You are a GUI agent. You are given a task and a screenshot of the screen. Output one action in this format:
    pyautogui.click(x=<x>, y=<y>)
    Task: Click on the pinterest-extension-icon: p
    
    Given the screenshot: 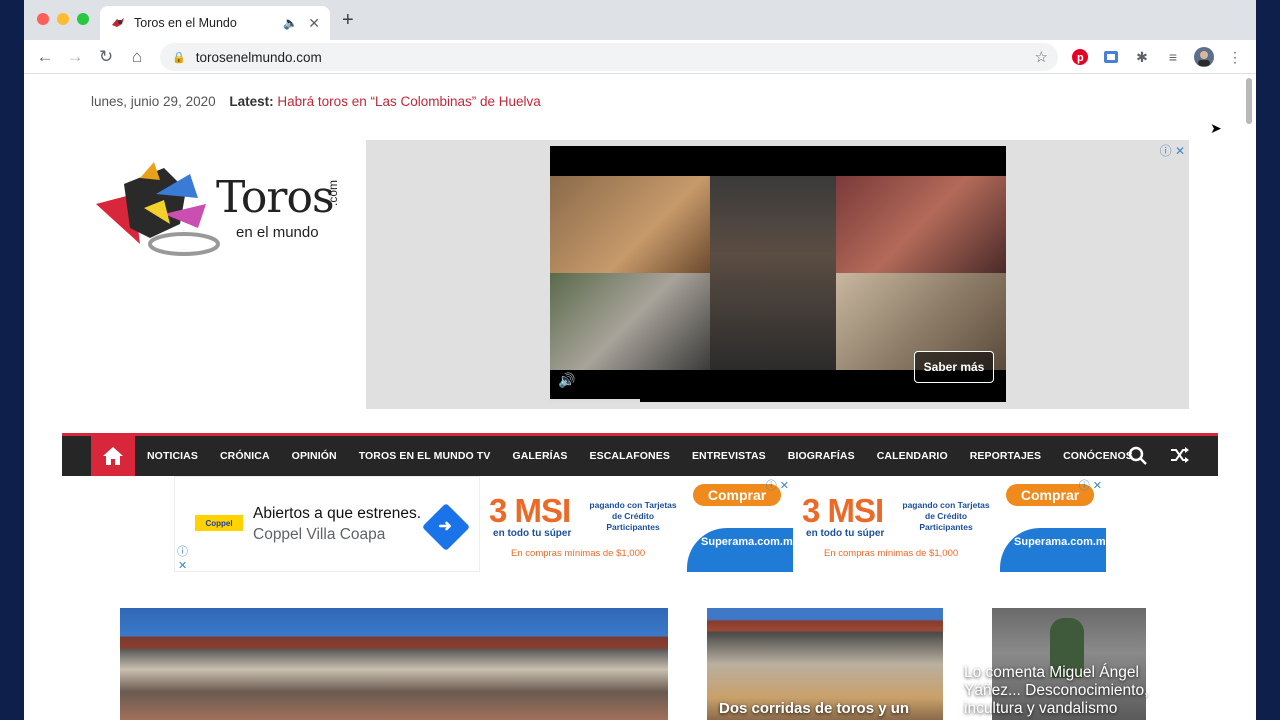 What is the action you would take?
    pyautogui.click(x=1080, y=57)
    